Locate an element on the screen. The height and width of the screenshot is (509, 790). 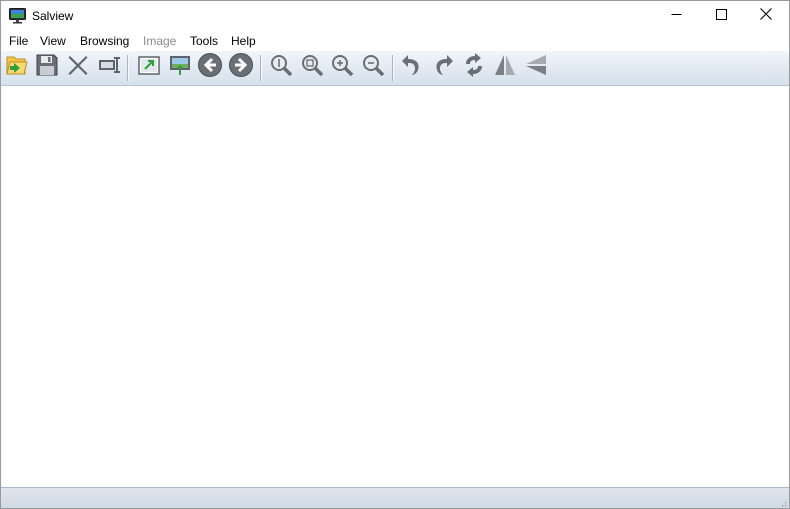
export-button is located at coordinates (149, 67).